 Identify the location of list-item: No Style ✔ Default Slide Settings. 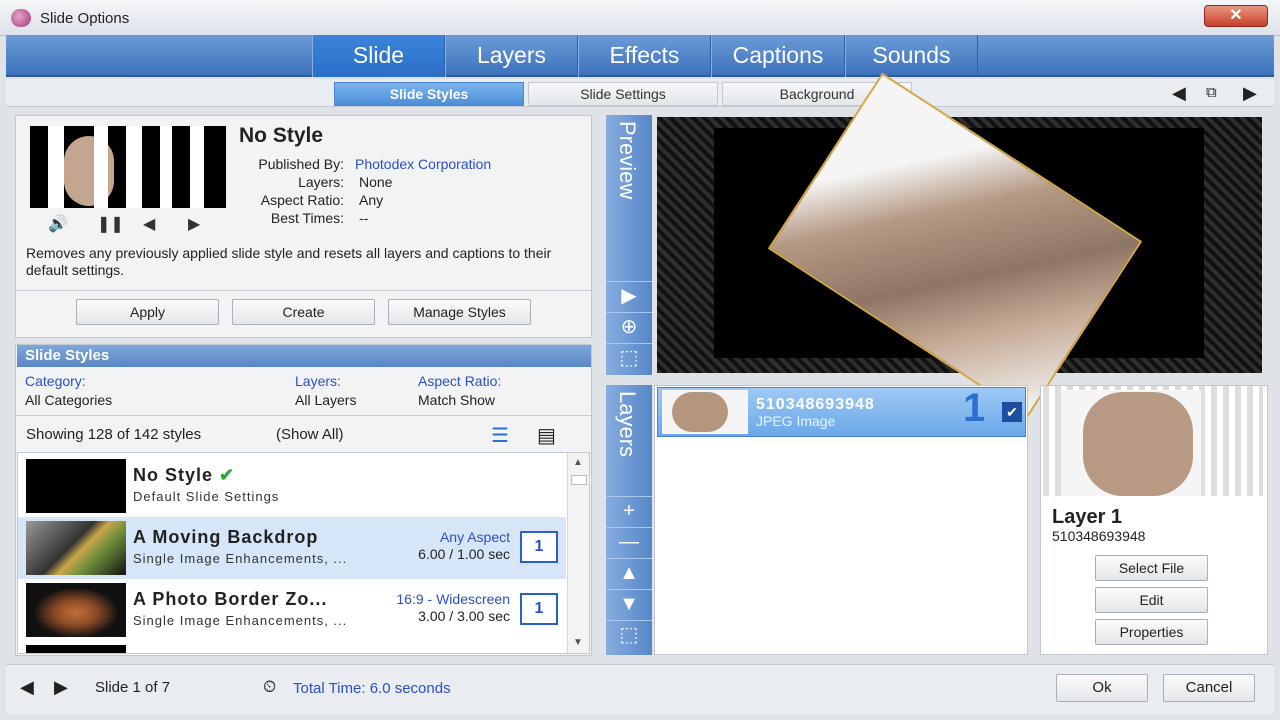
(292, 486).